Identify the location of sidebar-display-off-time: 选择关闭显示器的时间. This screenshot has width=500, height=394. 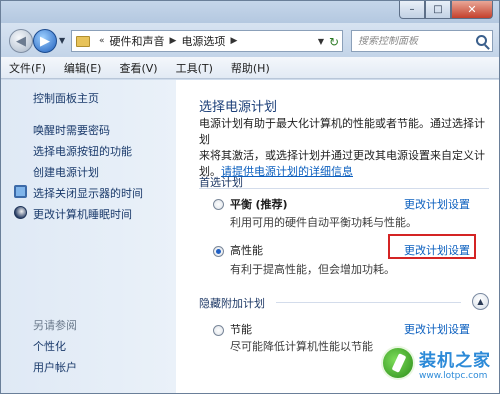
(78, 193).